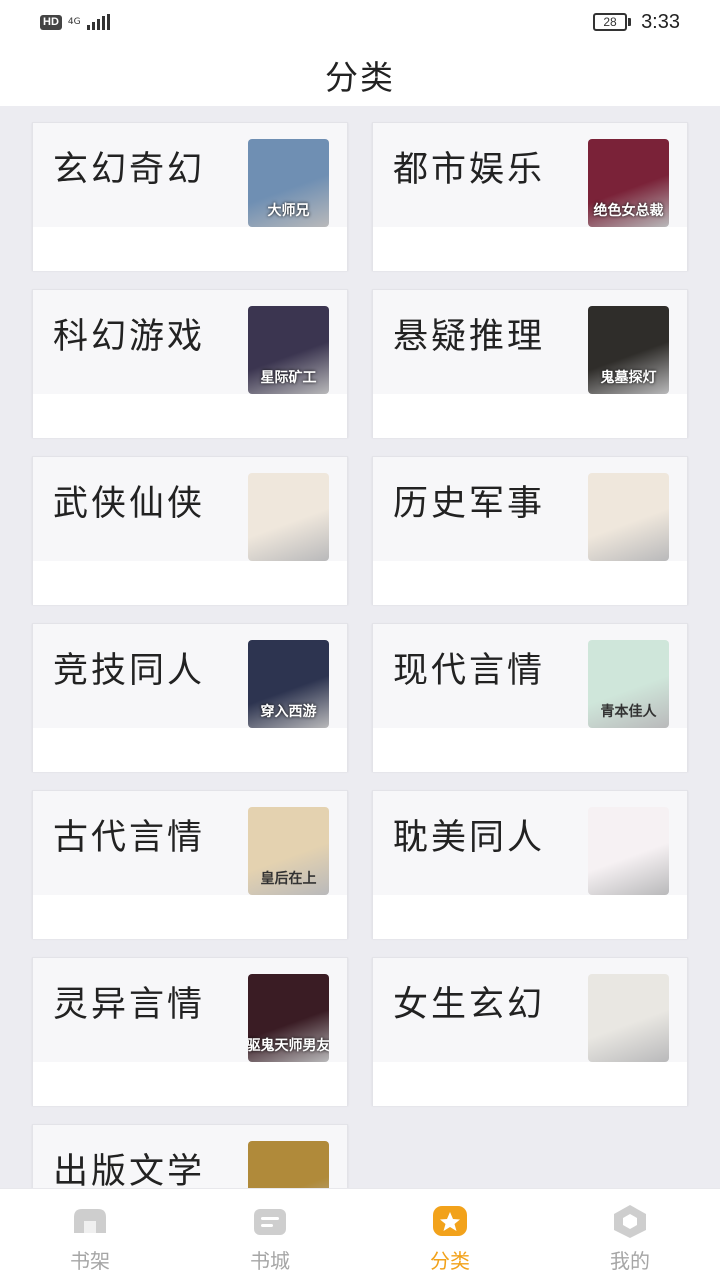  I want to click on category-label: 古代言情, so click(129, 838).